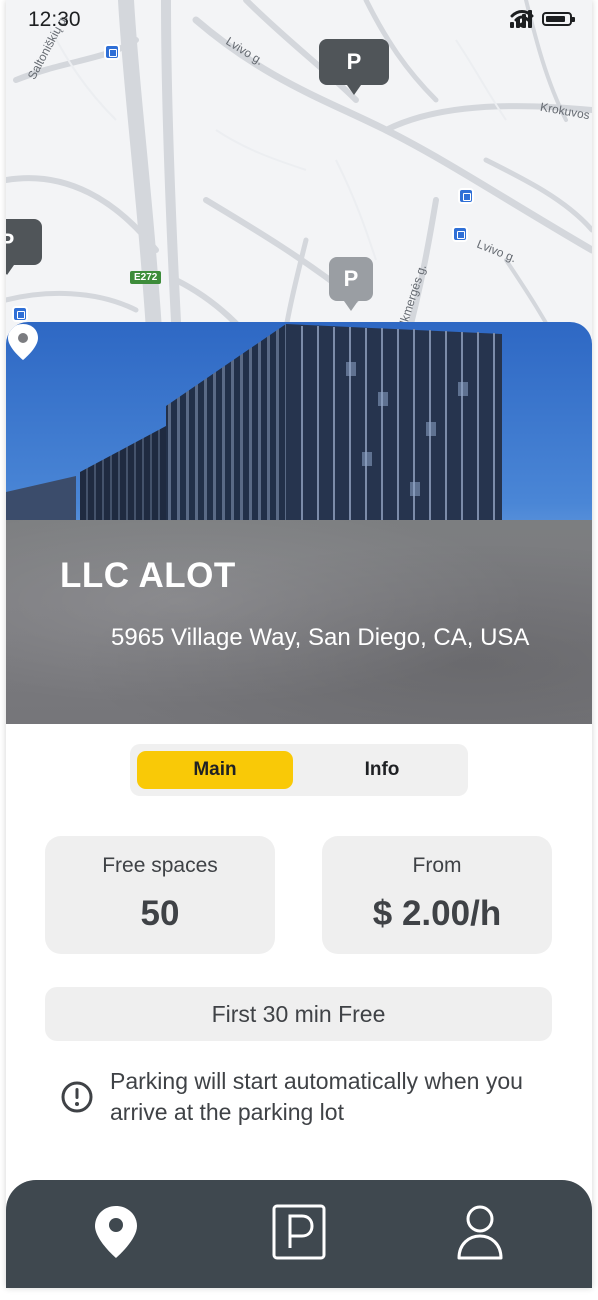 This screenshot has height=1300, width=598. Describe the element at coordinates (522, 19) in the screenshot. I see `wifi-icon` at that location.